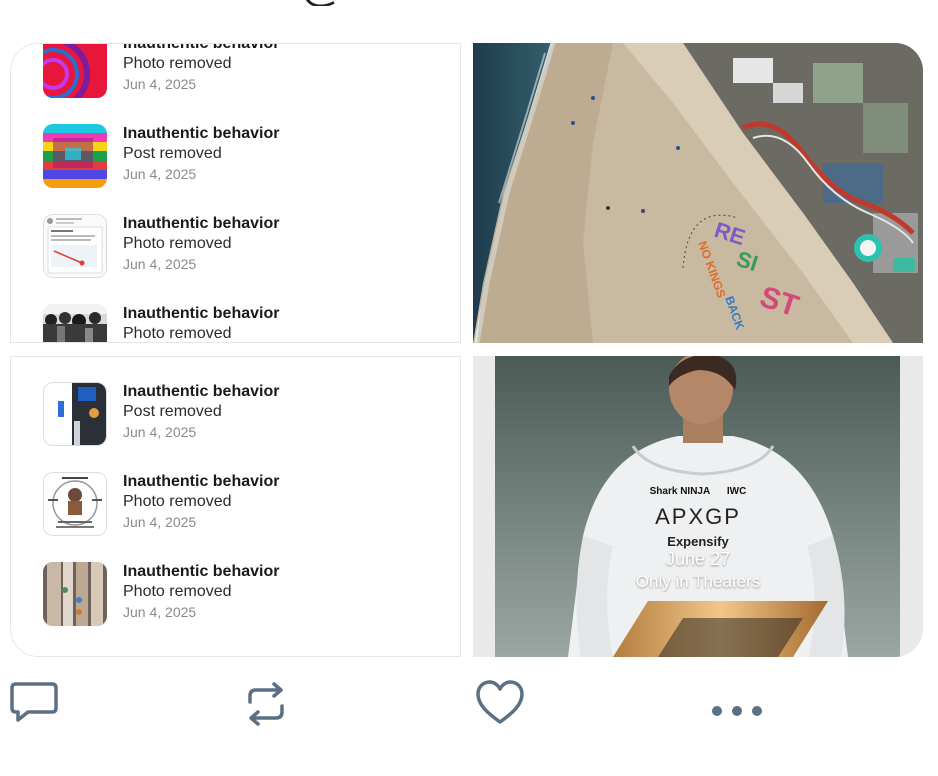 The width and height of the screenshot is (938, 776). I want to click on release-date-text: June 27, so click(698, 559).